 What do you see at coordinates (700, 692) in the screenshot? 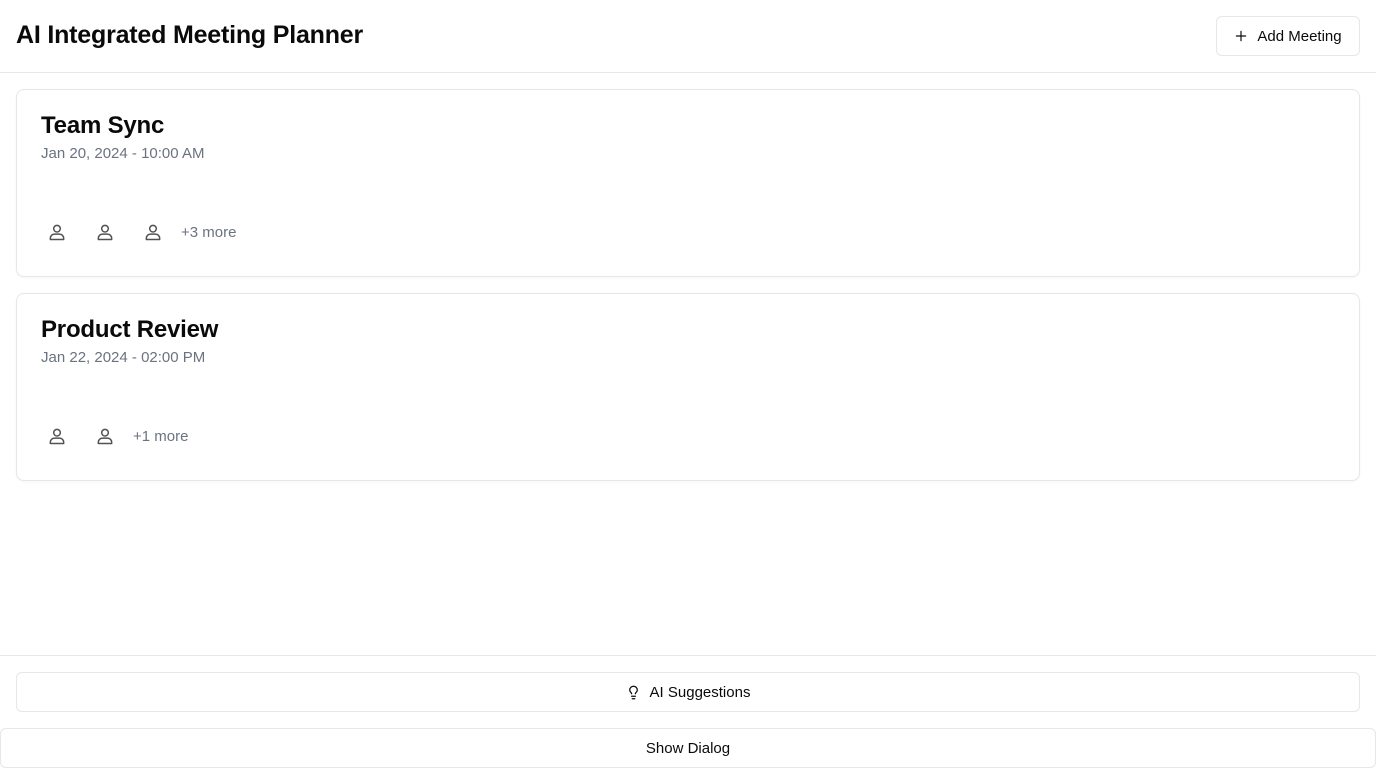
I see `ai-suggestions-label: AI Suggestions` at bounding box center [700, 692].